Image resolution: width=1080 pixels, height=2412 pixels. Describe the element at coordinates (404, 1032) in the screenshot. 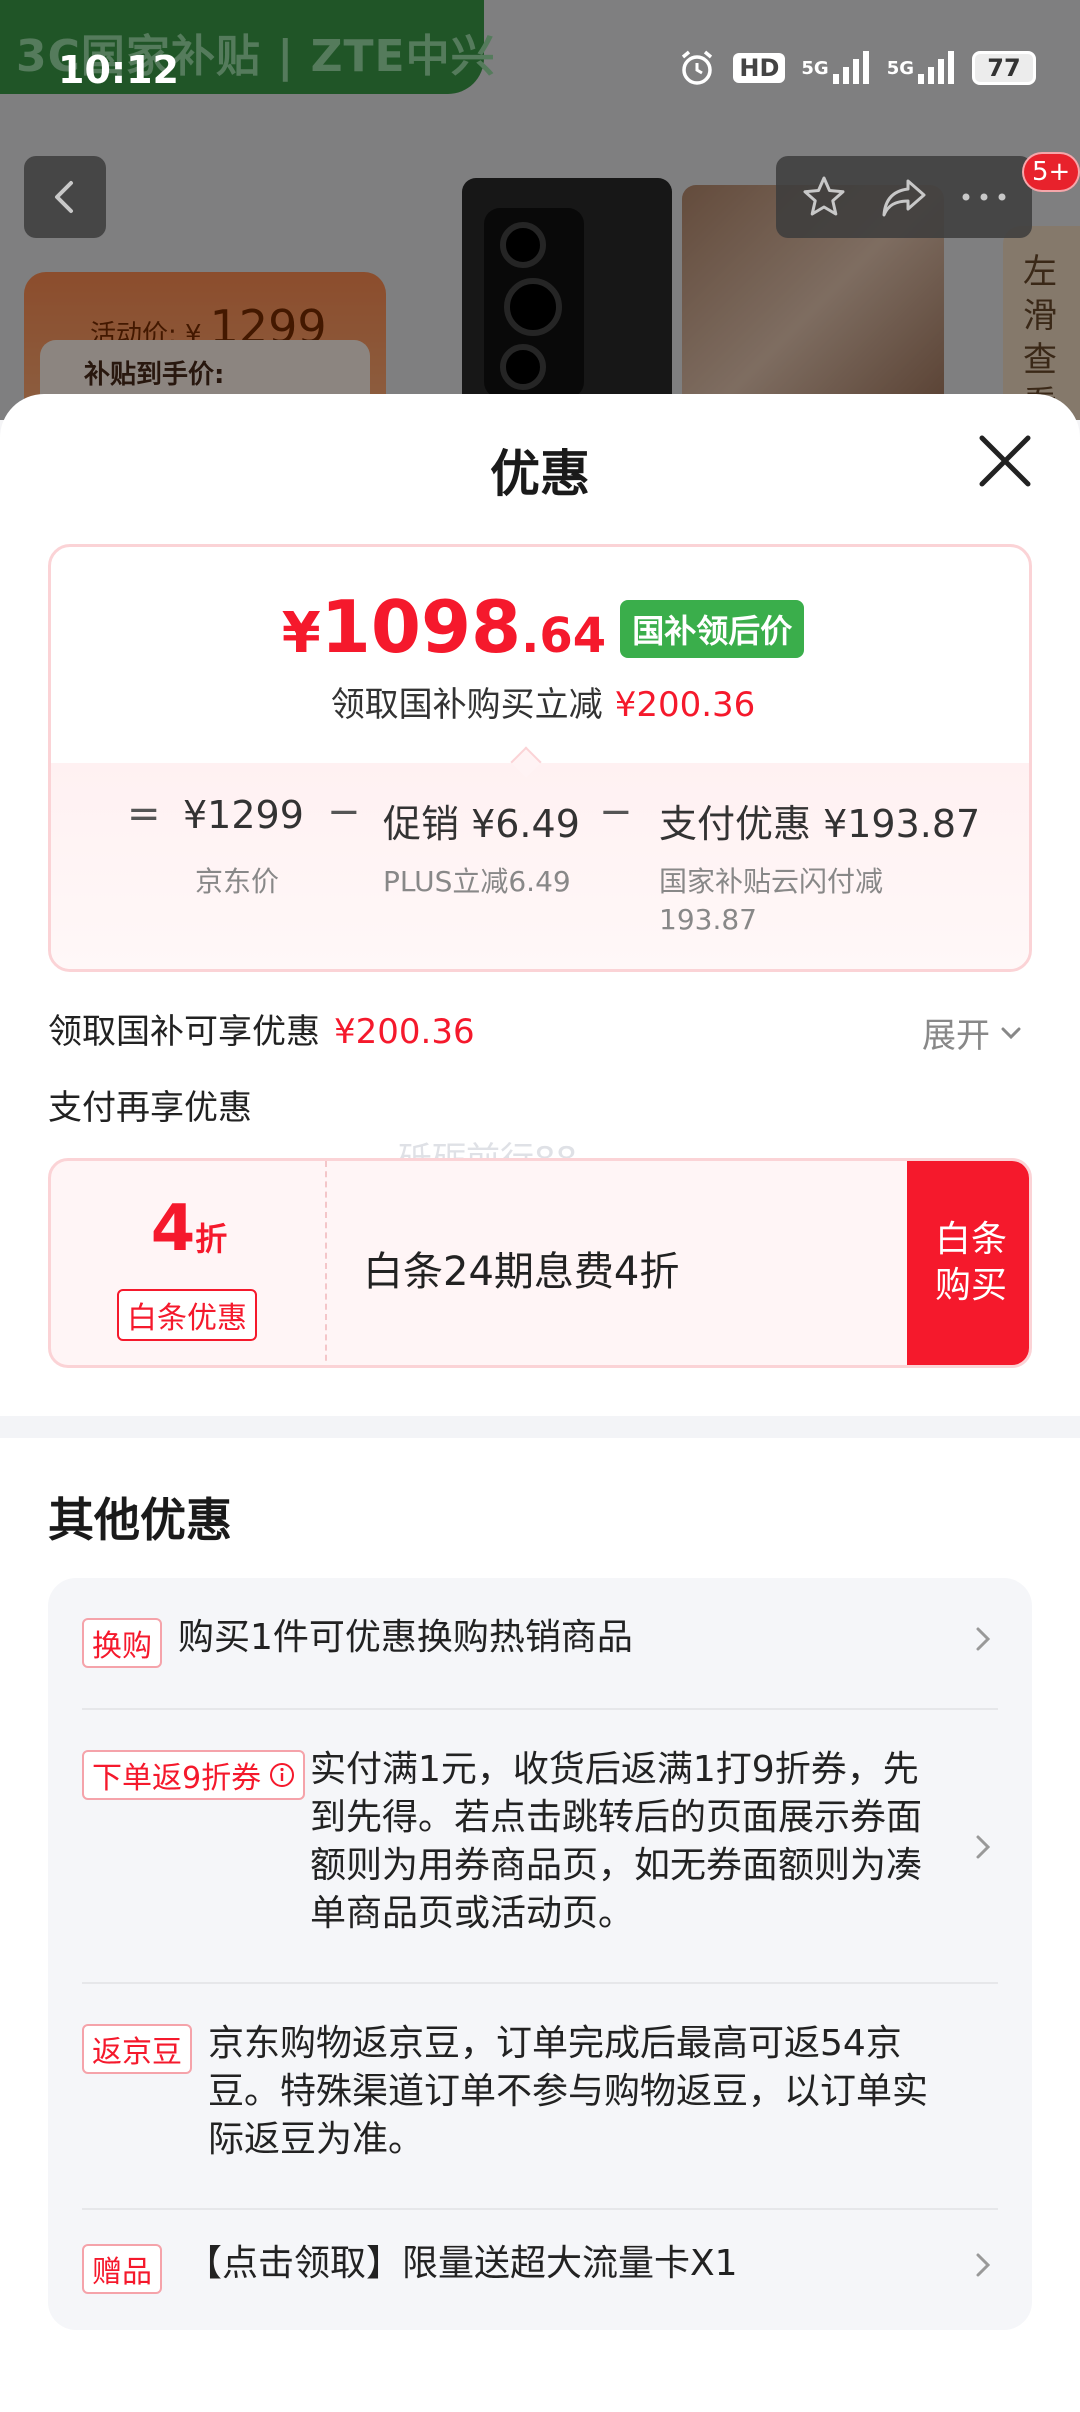

I see `gov-subsidy-amount: ¥200.36` at that location.